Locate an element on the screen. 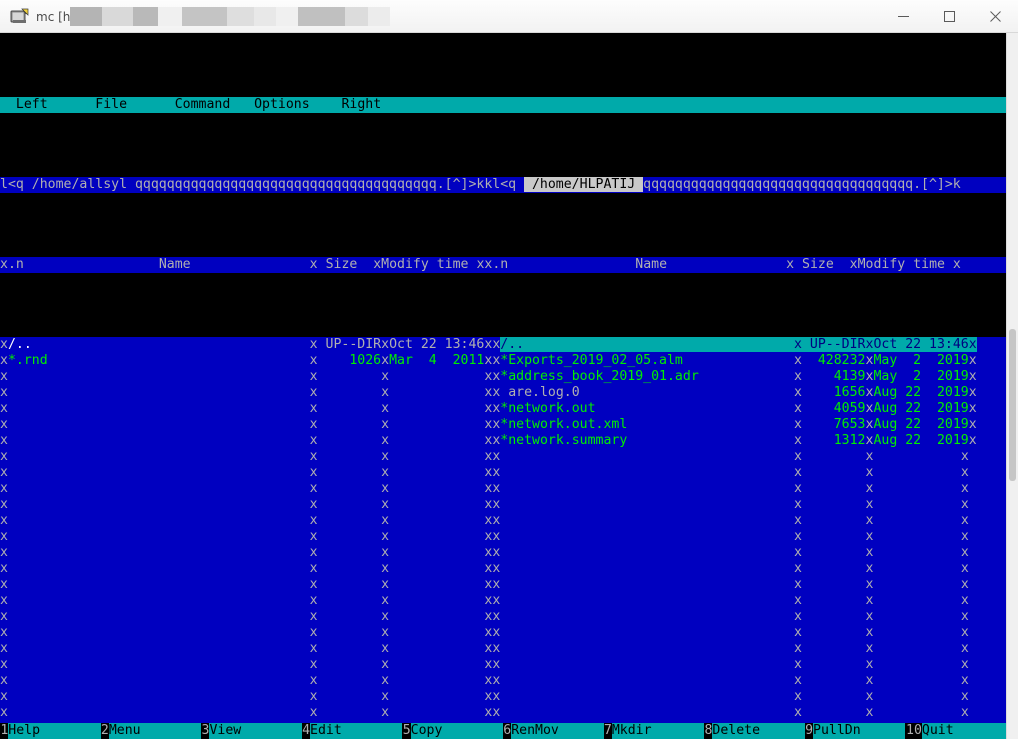  left-row-filename: *.rnd is located at coordinates (159, 360).